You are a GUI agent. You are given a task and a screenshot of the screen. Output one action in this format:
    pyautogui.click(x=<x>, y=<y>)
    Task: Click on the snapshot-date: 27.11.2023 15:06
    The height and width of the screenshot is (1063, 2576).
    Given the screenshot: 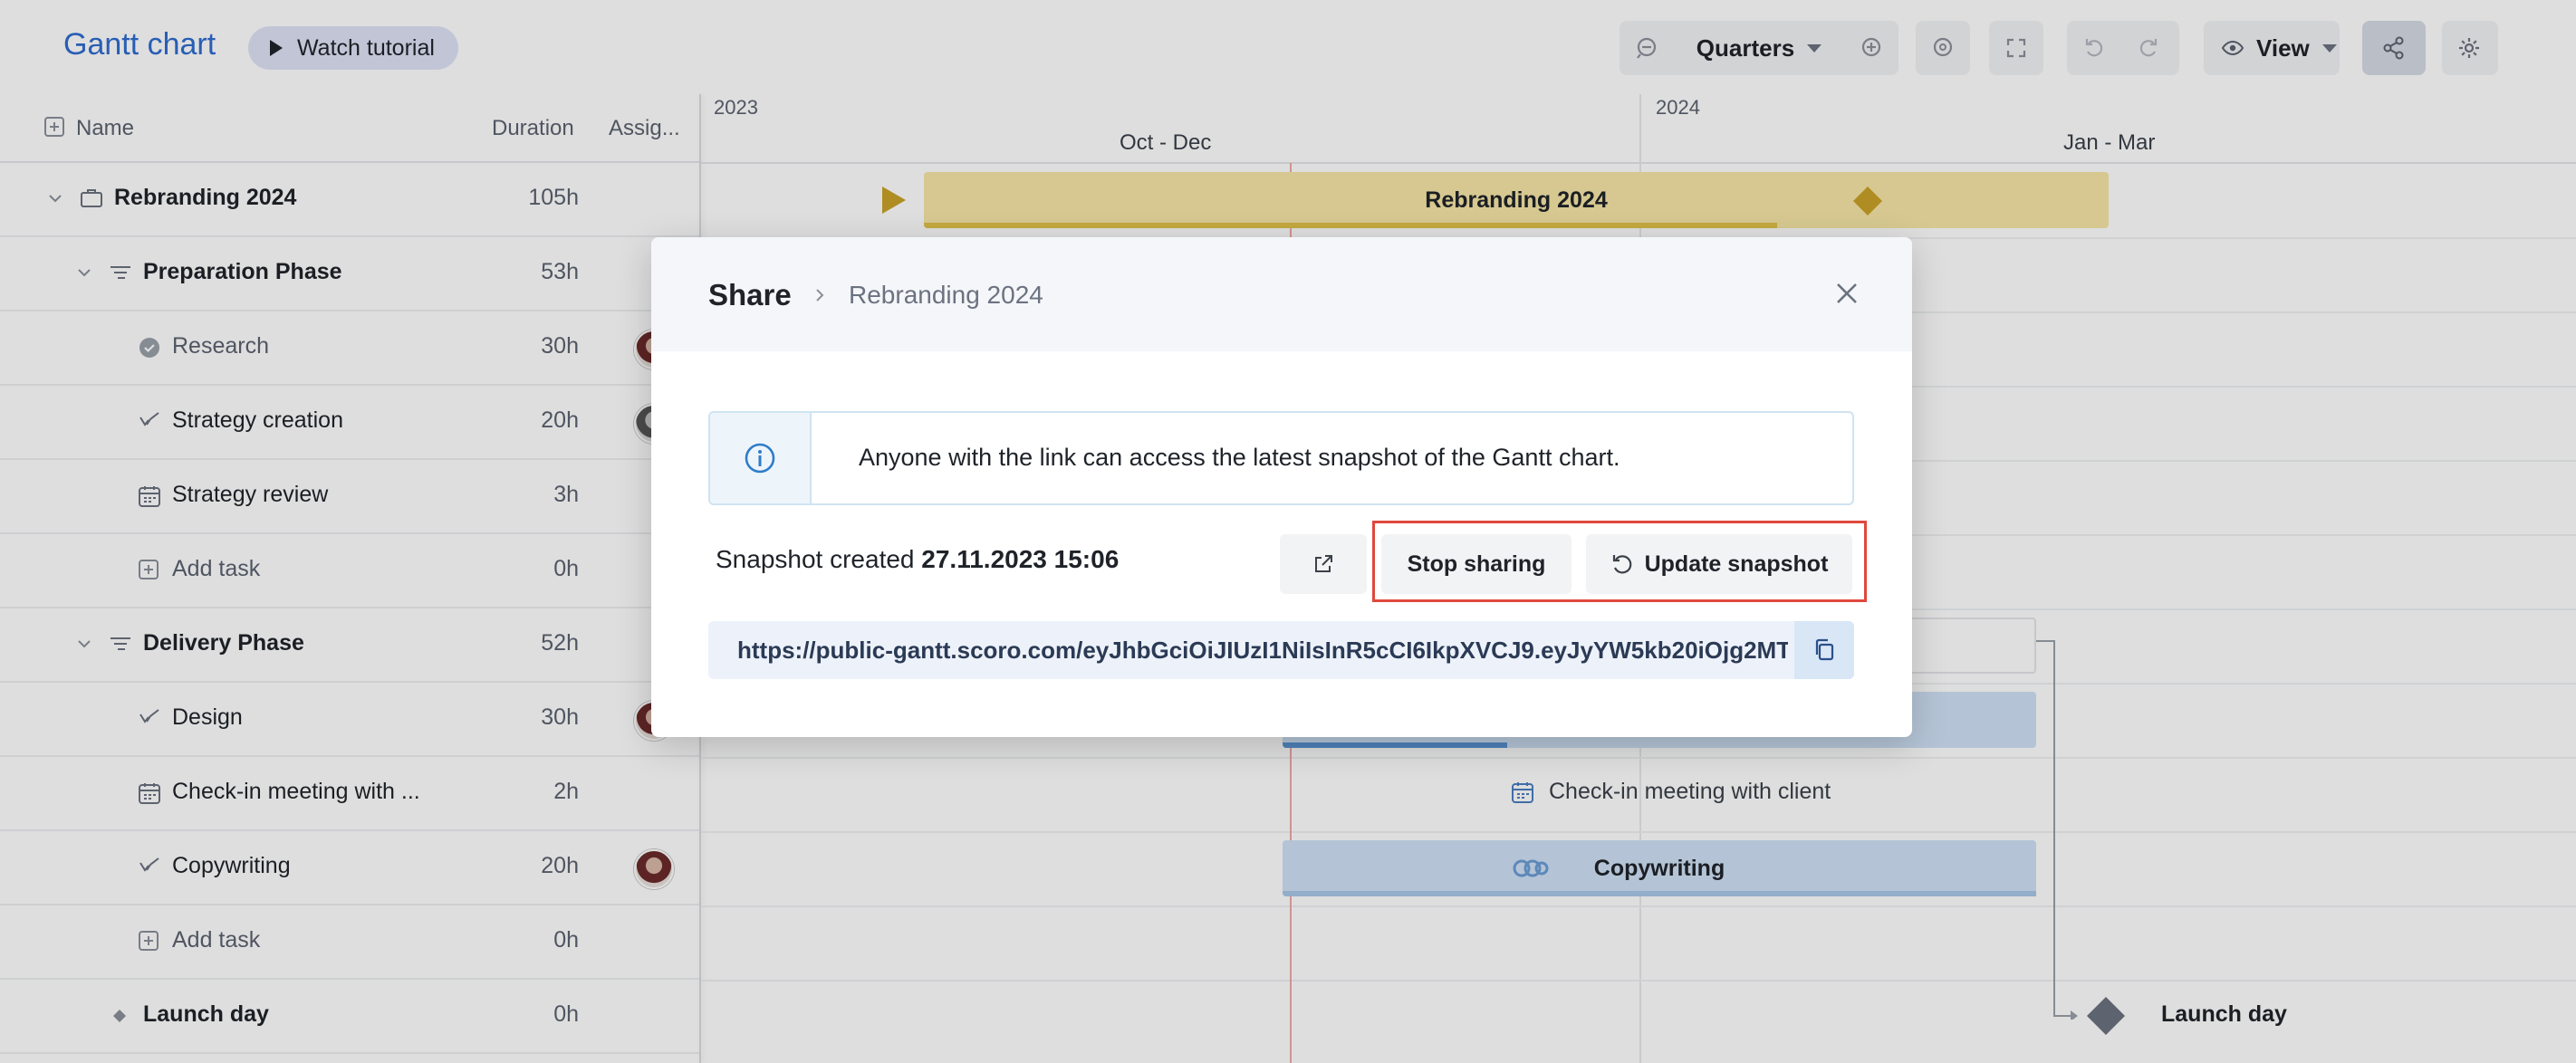 What is the action you would take?
    pyautogui.click(x=1020, y=559)
    